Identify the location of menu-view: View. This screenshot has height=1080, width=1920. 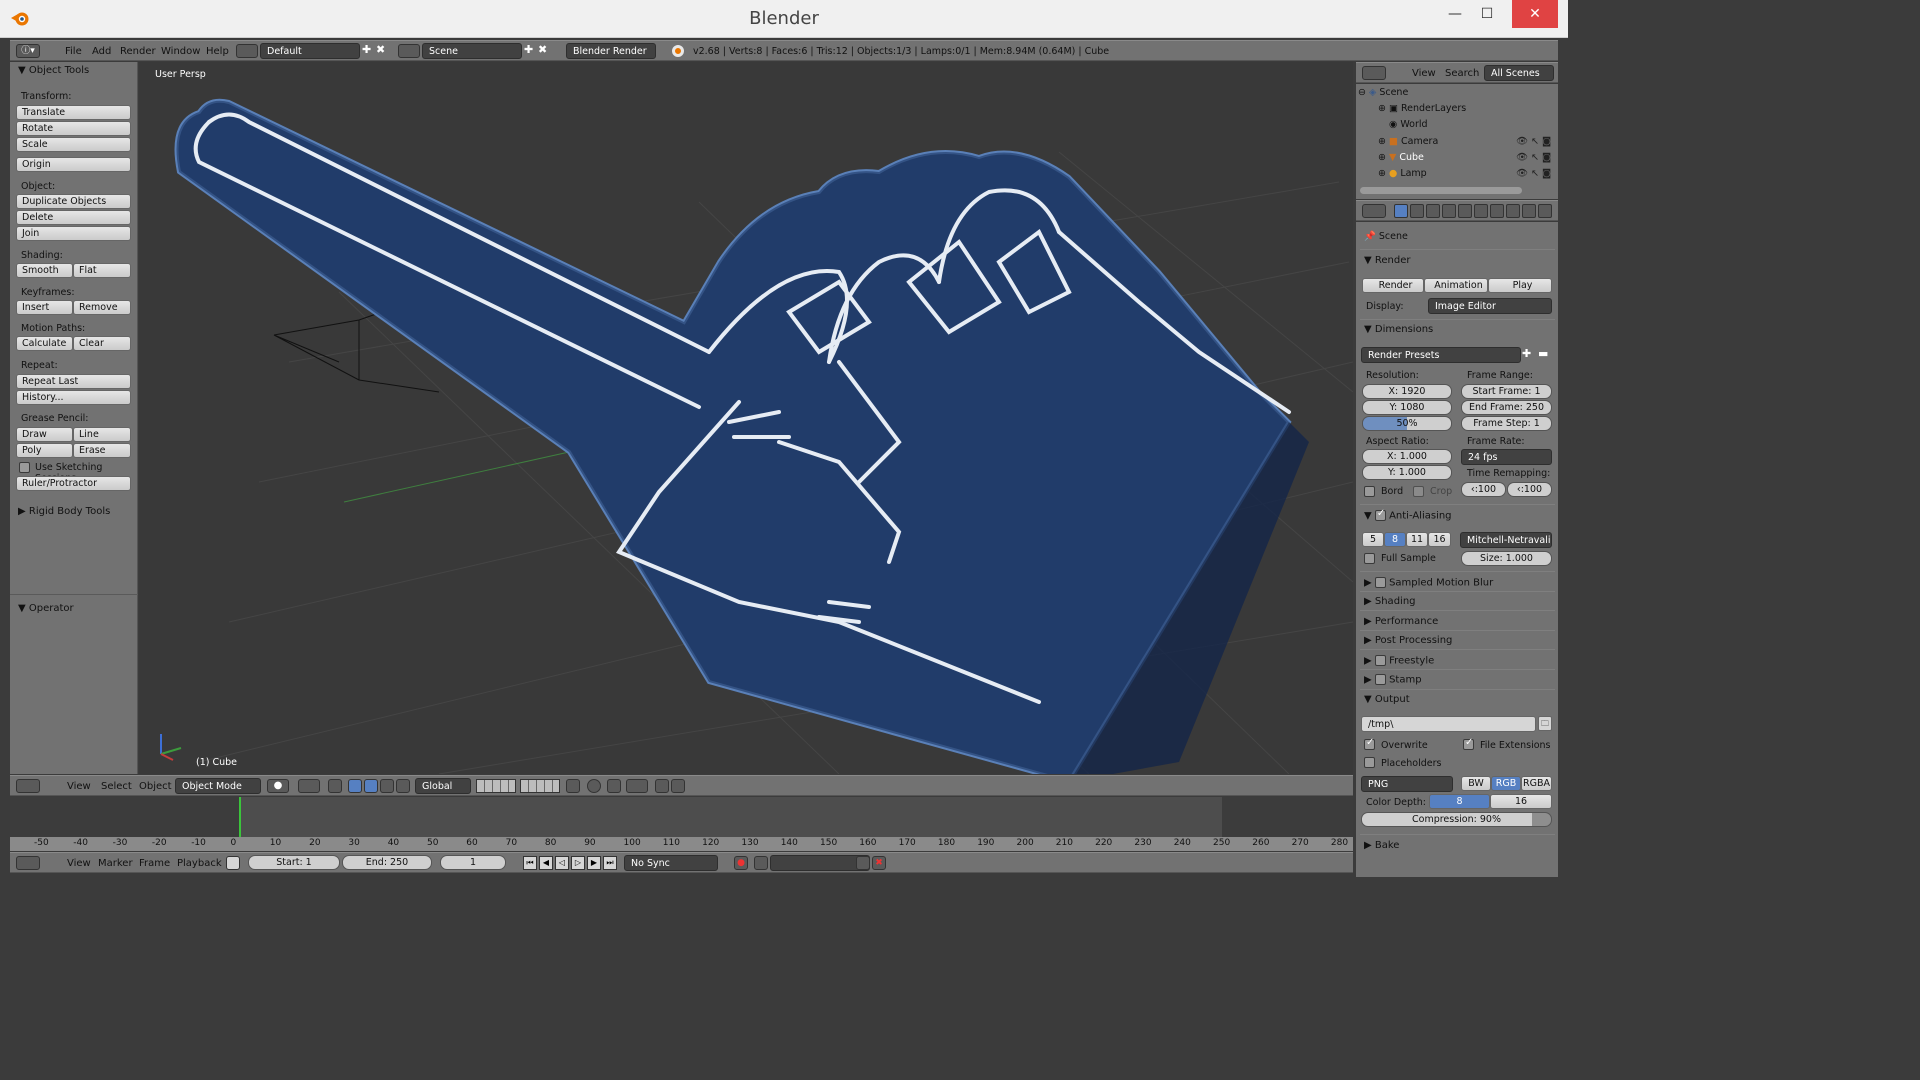
(79, 786).